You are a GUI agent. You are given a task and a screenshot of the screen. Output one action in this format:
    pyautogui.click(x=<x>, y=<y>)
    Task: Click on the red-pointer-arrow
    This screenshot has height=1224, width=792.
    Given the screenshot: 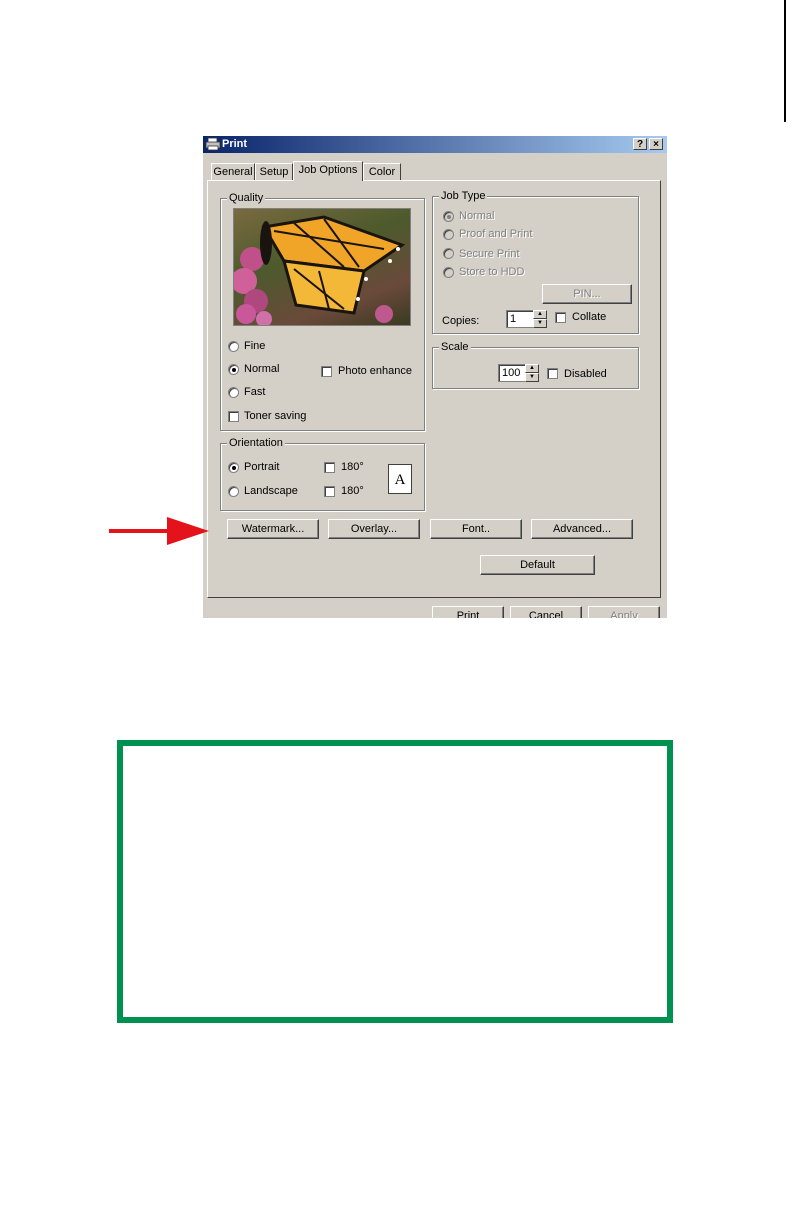 What is the action you would take?
    pyautogui.click(x=159, y=531)
    